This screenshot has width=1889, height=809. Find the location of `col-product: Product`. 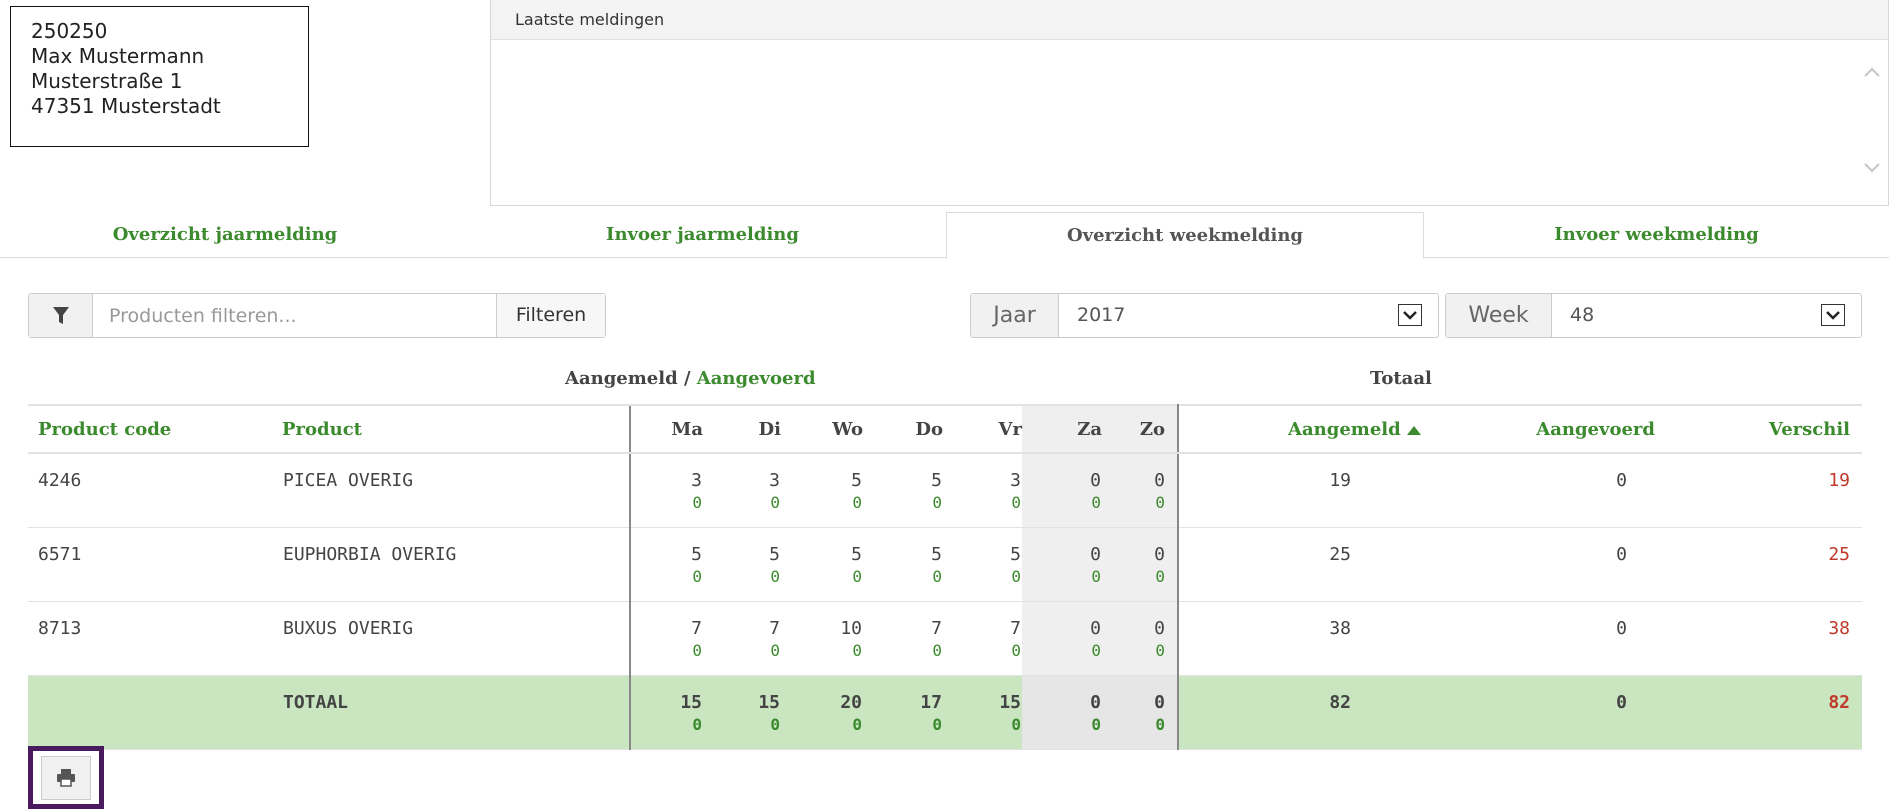

col-product: Product is located at coordinates (456, 429).